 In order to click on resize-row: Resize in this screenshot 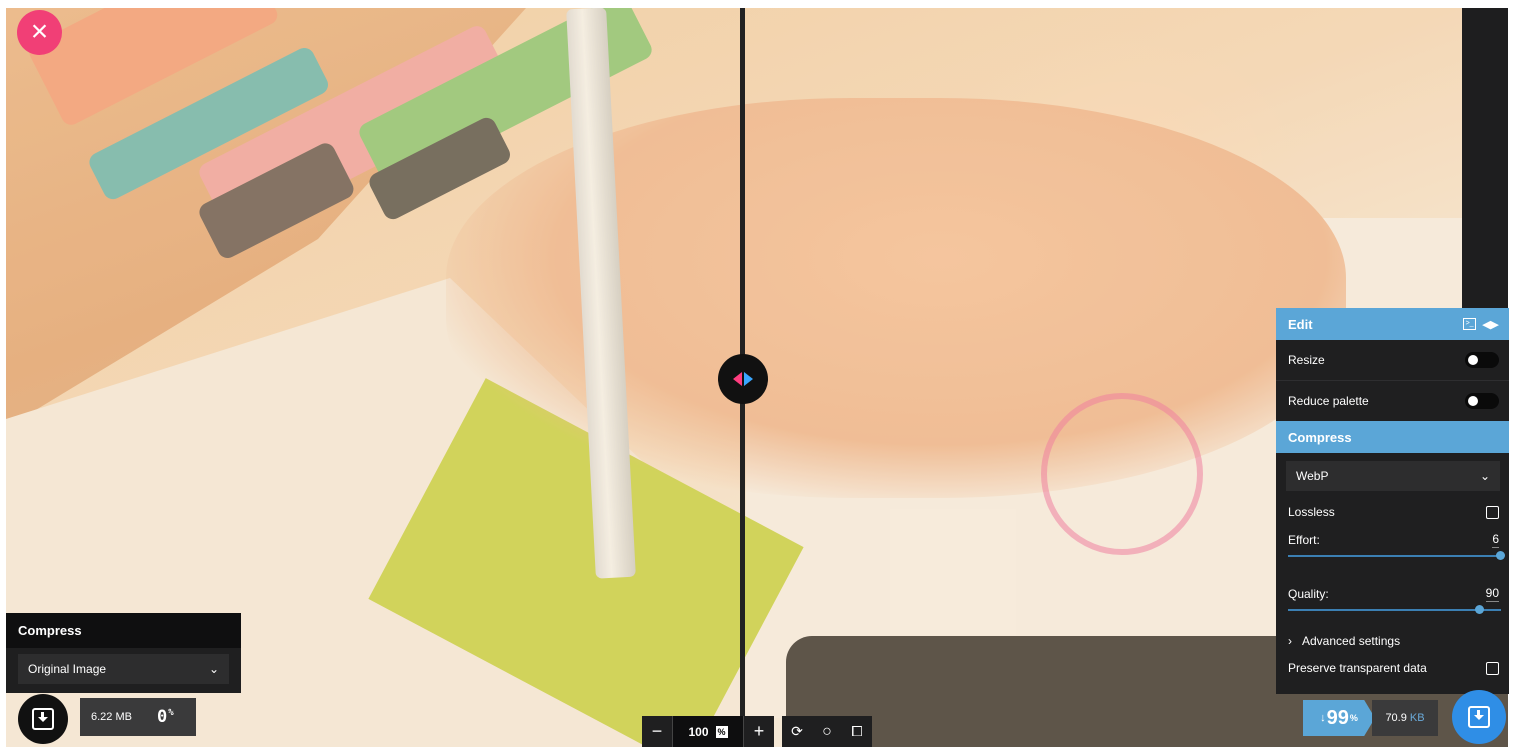, I will do `click(1392, 360)`.